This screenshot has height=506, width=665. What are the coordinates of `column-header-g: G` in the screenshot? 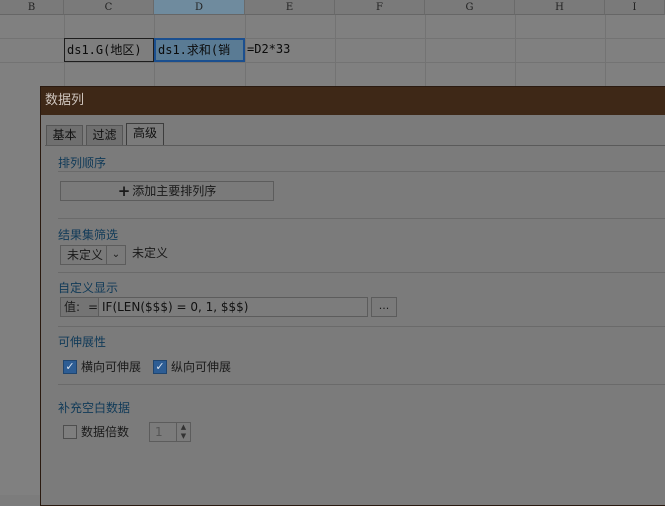 It's located at (470, 7).